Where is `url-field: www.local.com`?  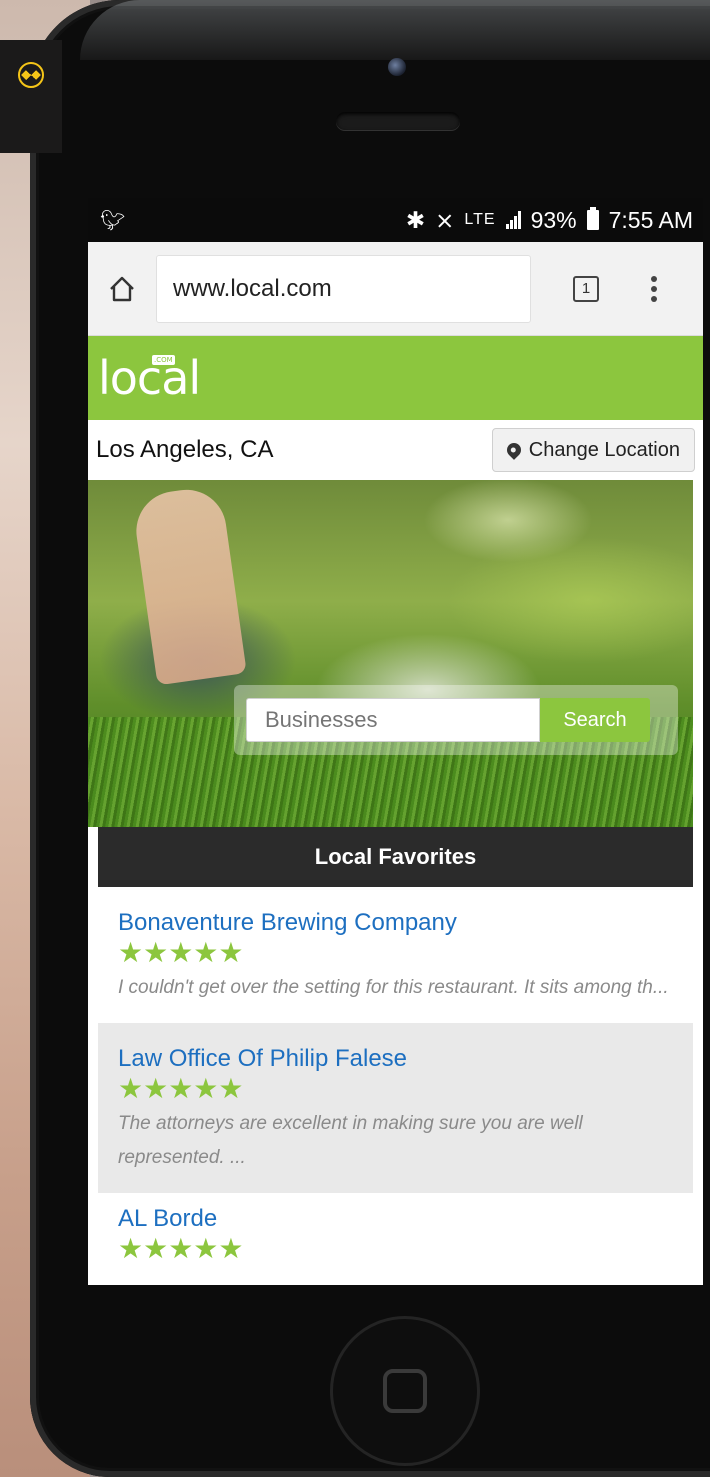 url-field: www.local.com is located at coordinates (343, 288).